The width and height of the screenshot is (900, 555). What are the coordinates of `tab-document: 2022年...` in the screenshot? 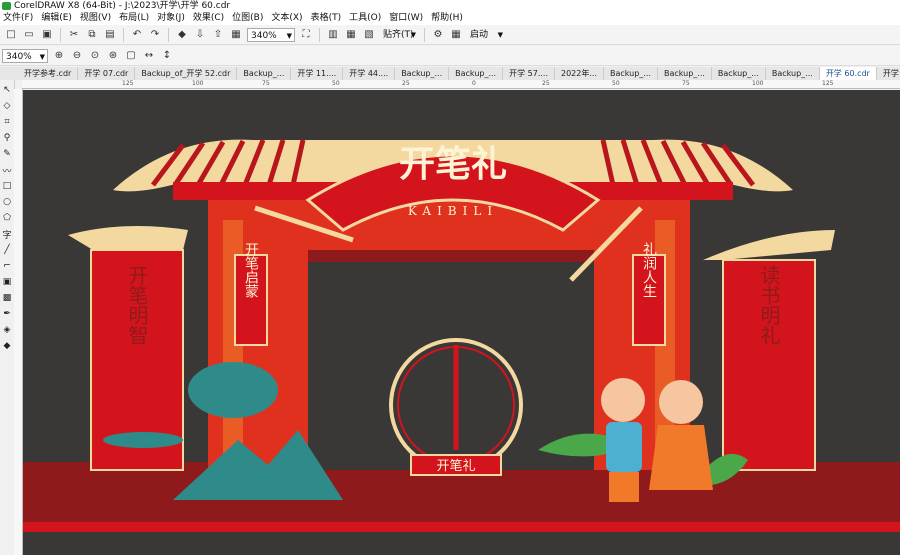 It's located at (579, 73).